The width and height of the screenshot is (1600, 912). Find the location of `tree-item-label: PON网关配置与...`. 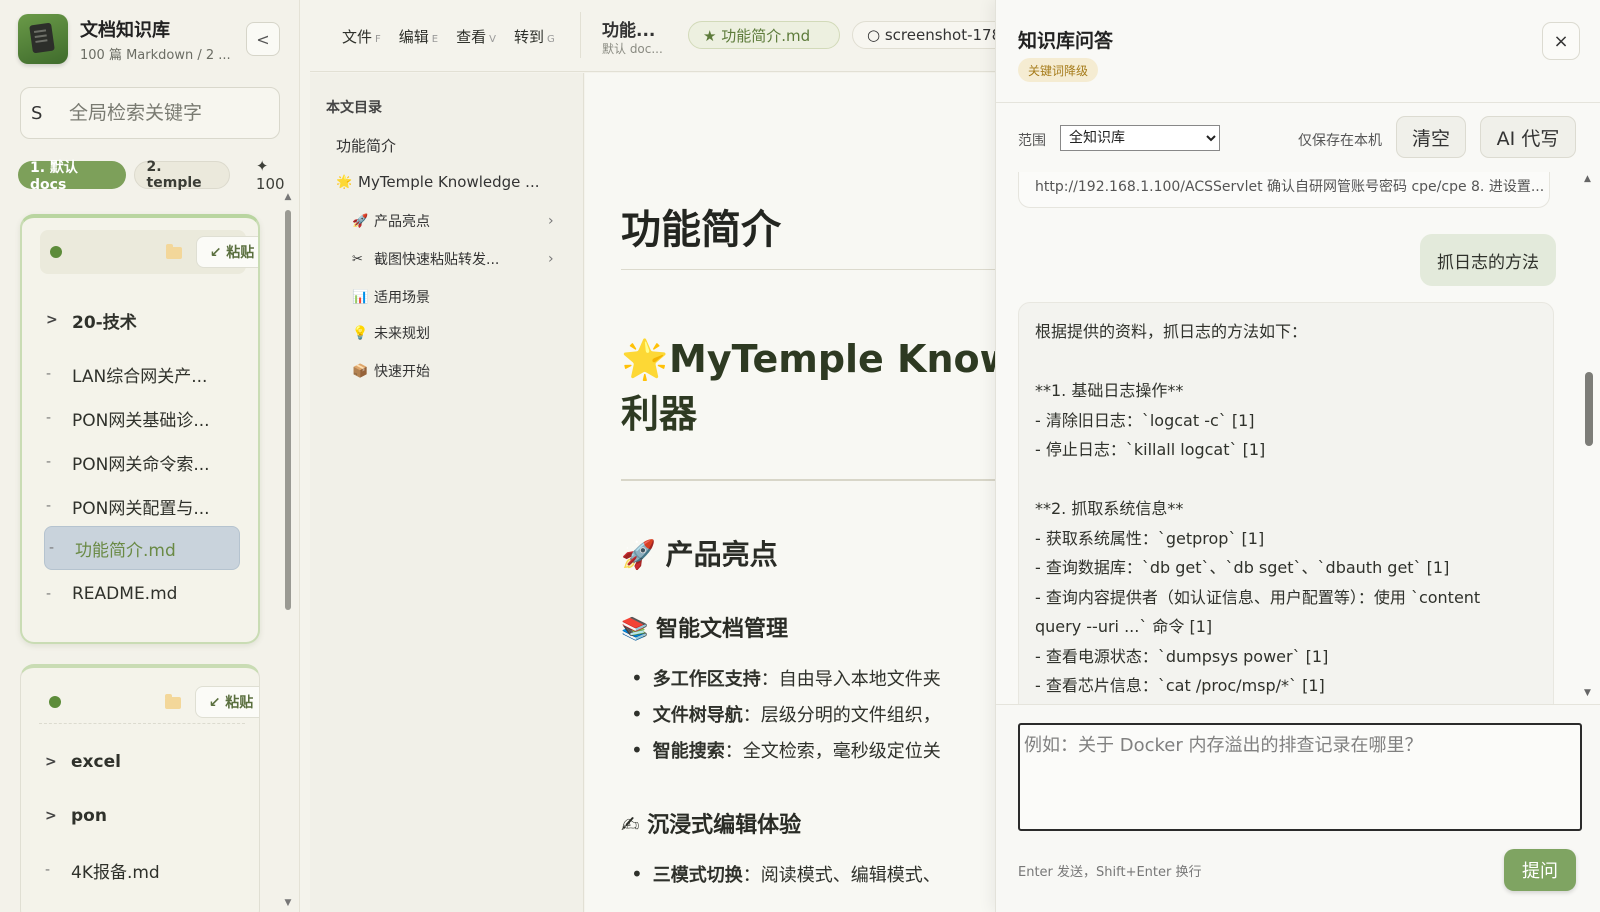

tree-item-label: PON网关配置与... is located at coordinates (141, 508).